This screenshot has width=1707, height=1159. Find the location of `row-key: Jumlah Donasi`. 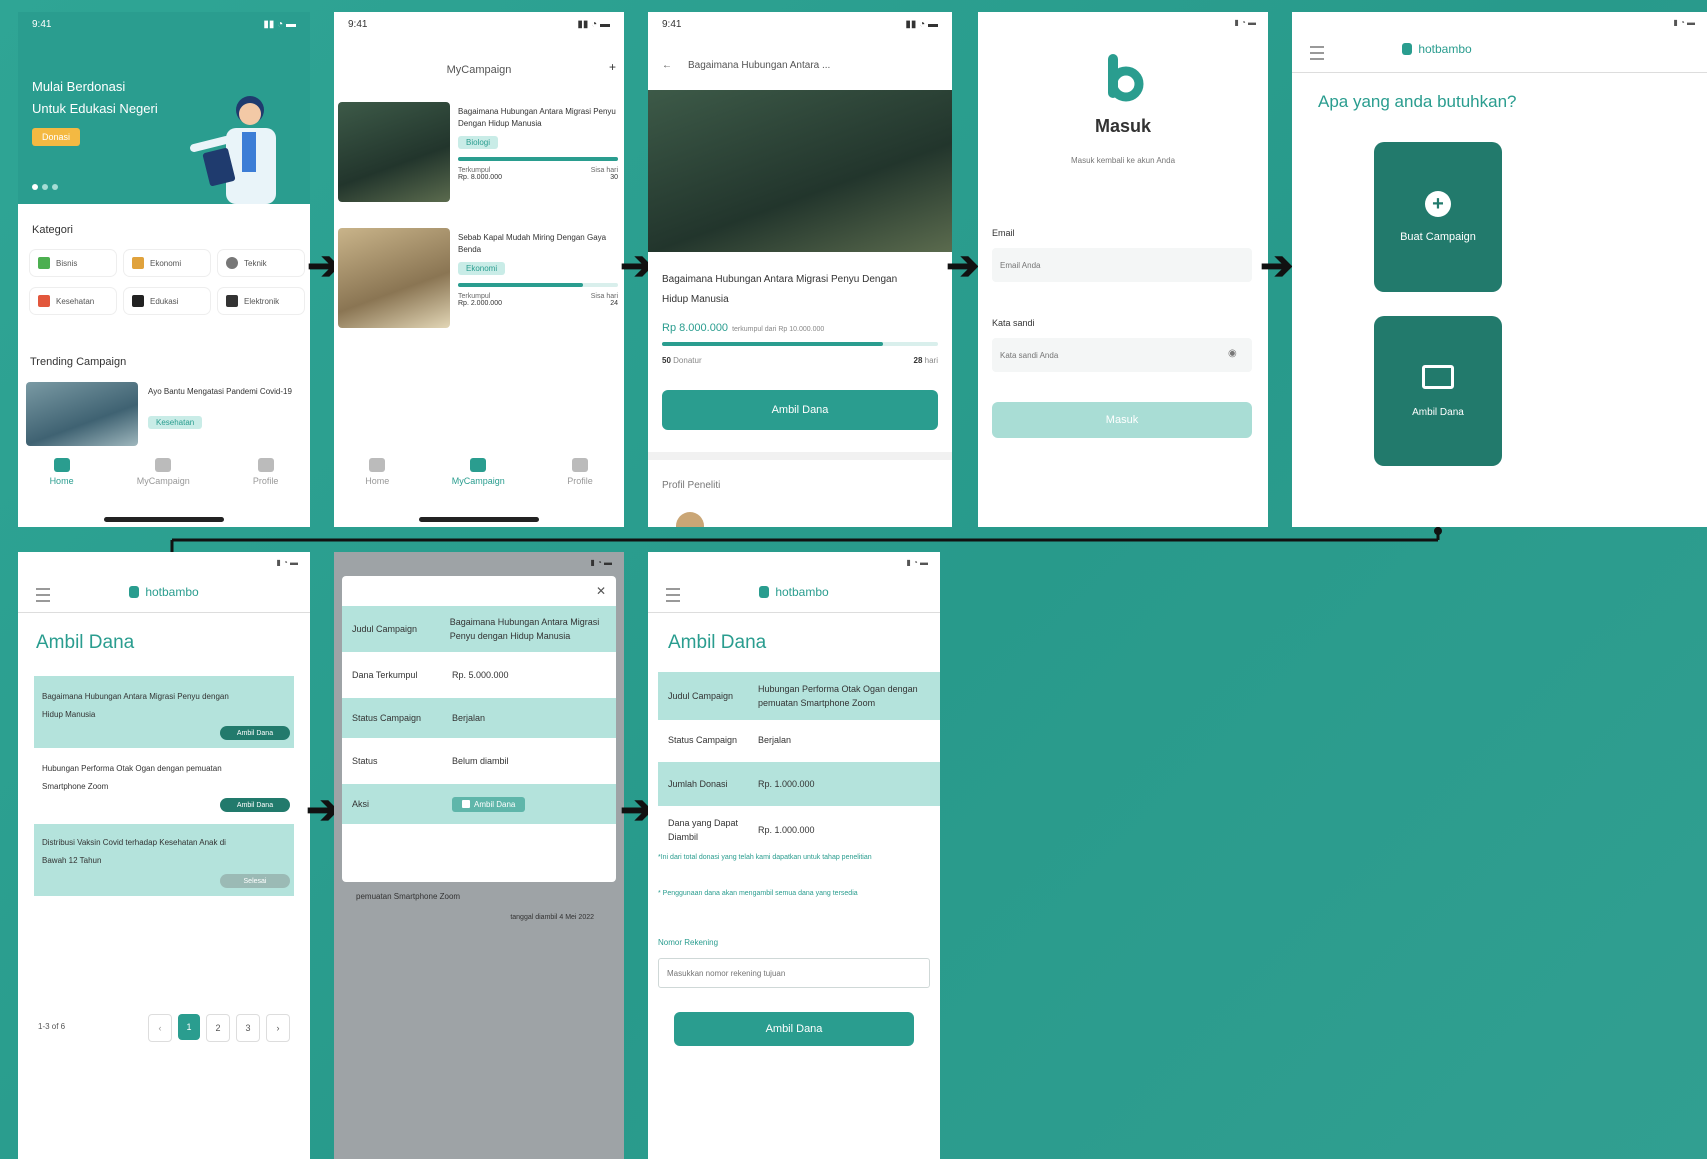

row-key: Jumlah Donasi is located at coordinates (698, 784).